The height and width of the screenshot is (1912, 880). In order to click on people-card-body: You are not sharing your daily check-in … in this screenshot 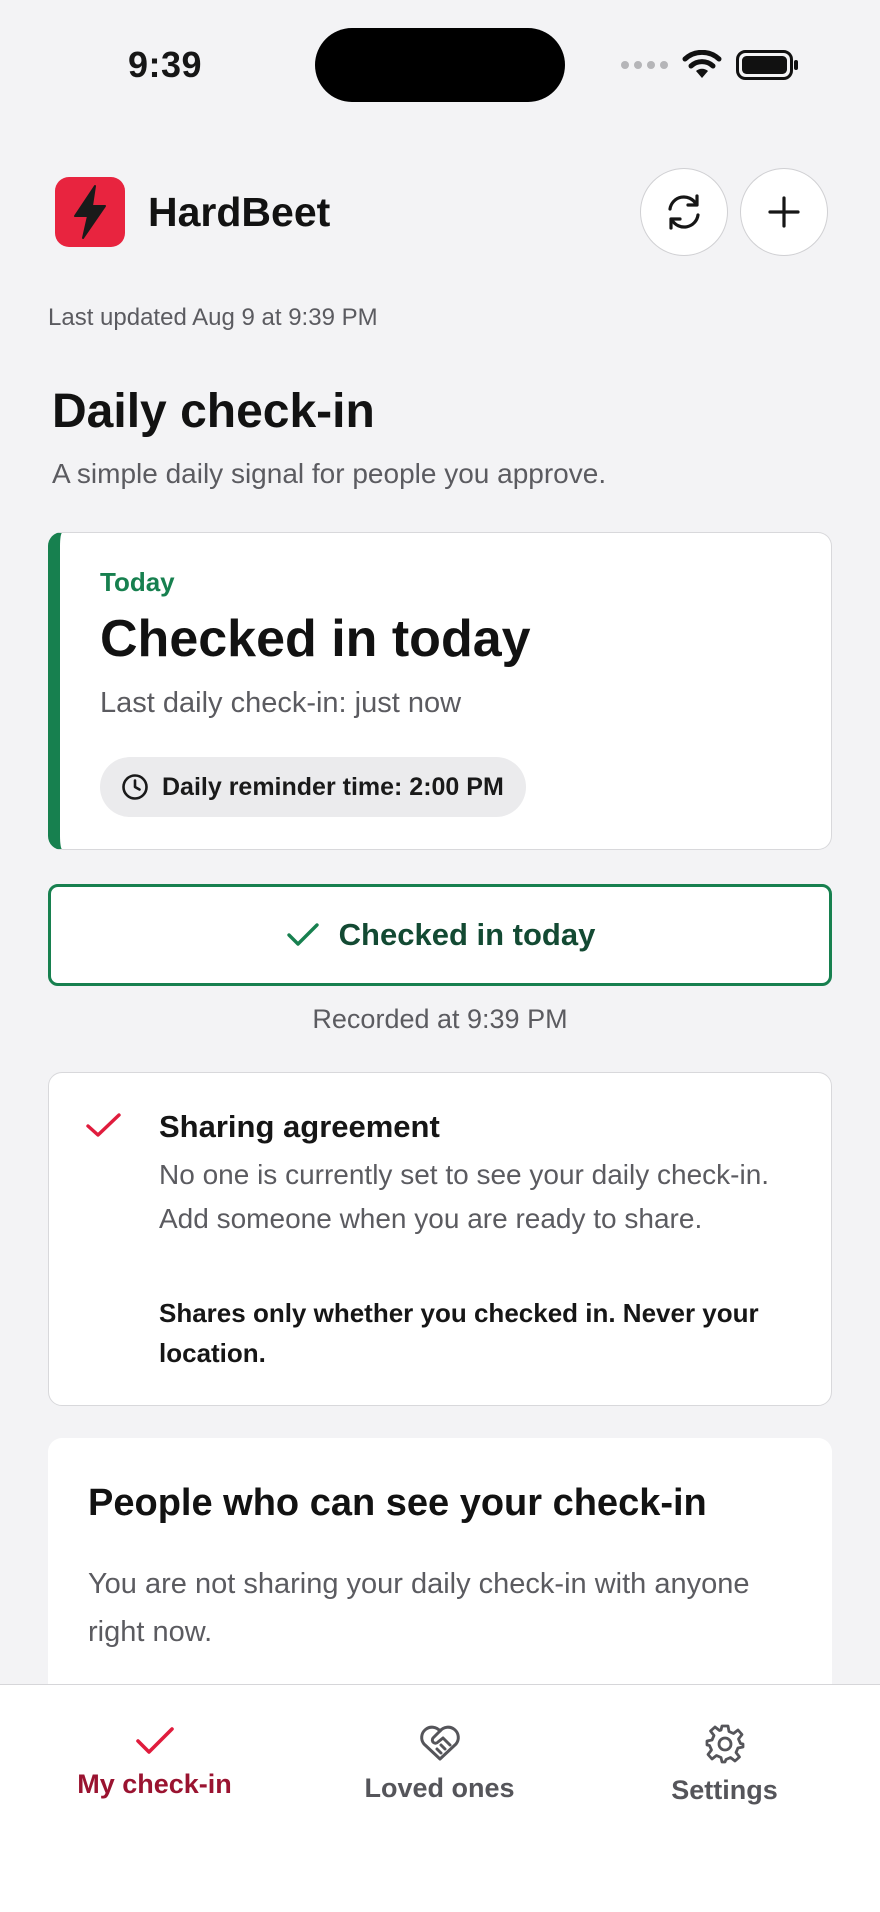, I will do `click(419, 1608)`.